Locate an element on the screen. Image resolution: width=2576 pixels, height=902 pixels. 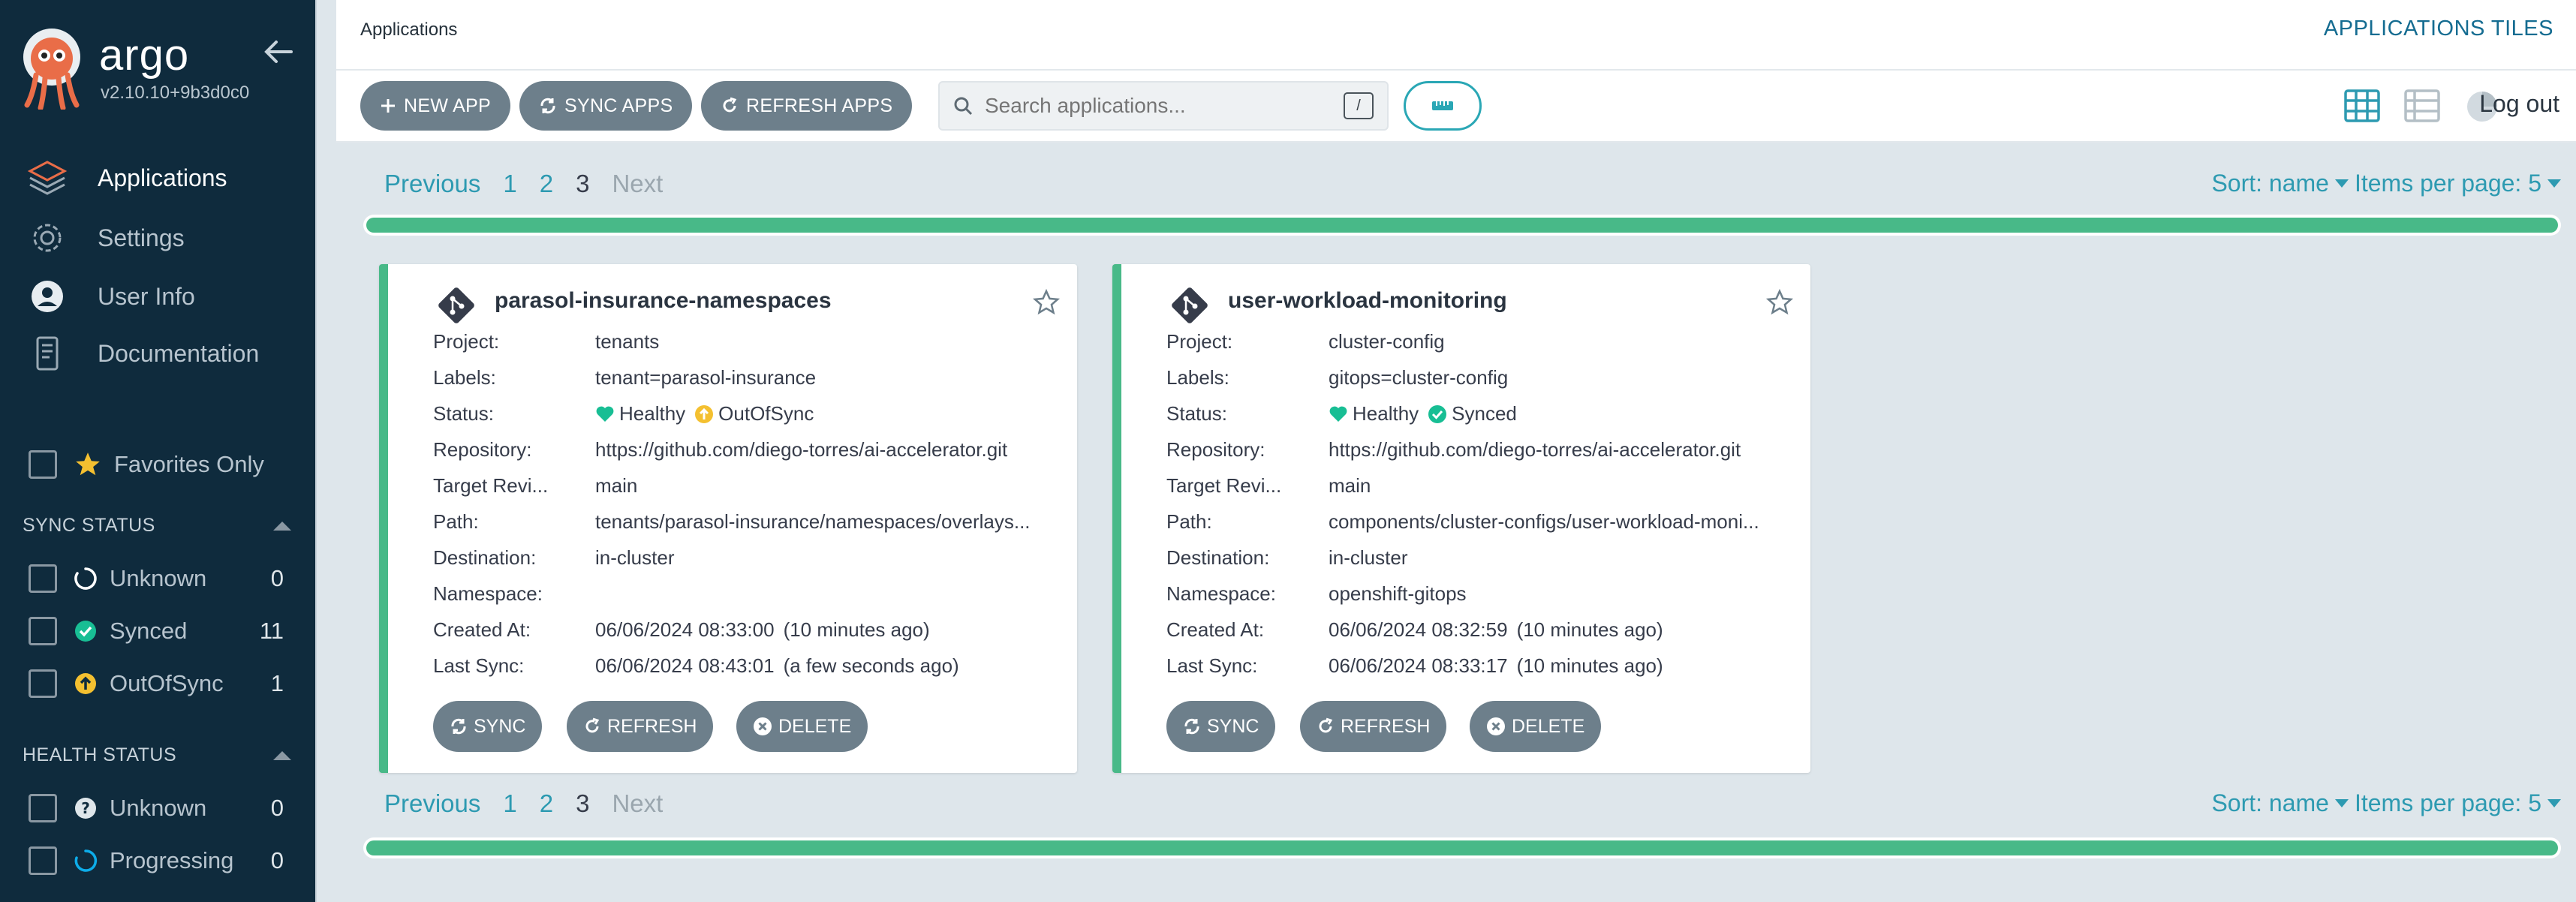
health-status-heading: HEALTH STATUS is located at coordinates (158, 755).